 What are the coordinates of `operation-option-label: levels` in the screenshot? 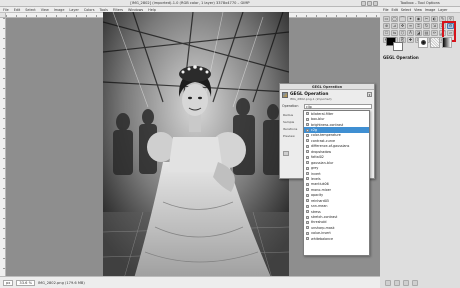 It's located at (316, 178).